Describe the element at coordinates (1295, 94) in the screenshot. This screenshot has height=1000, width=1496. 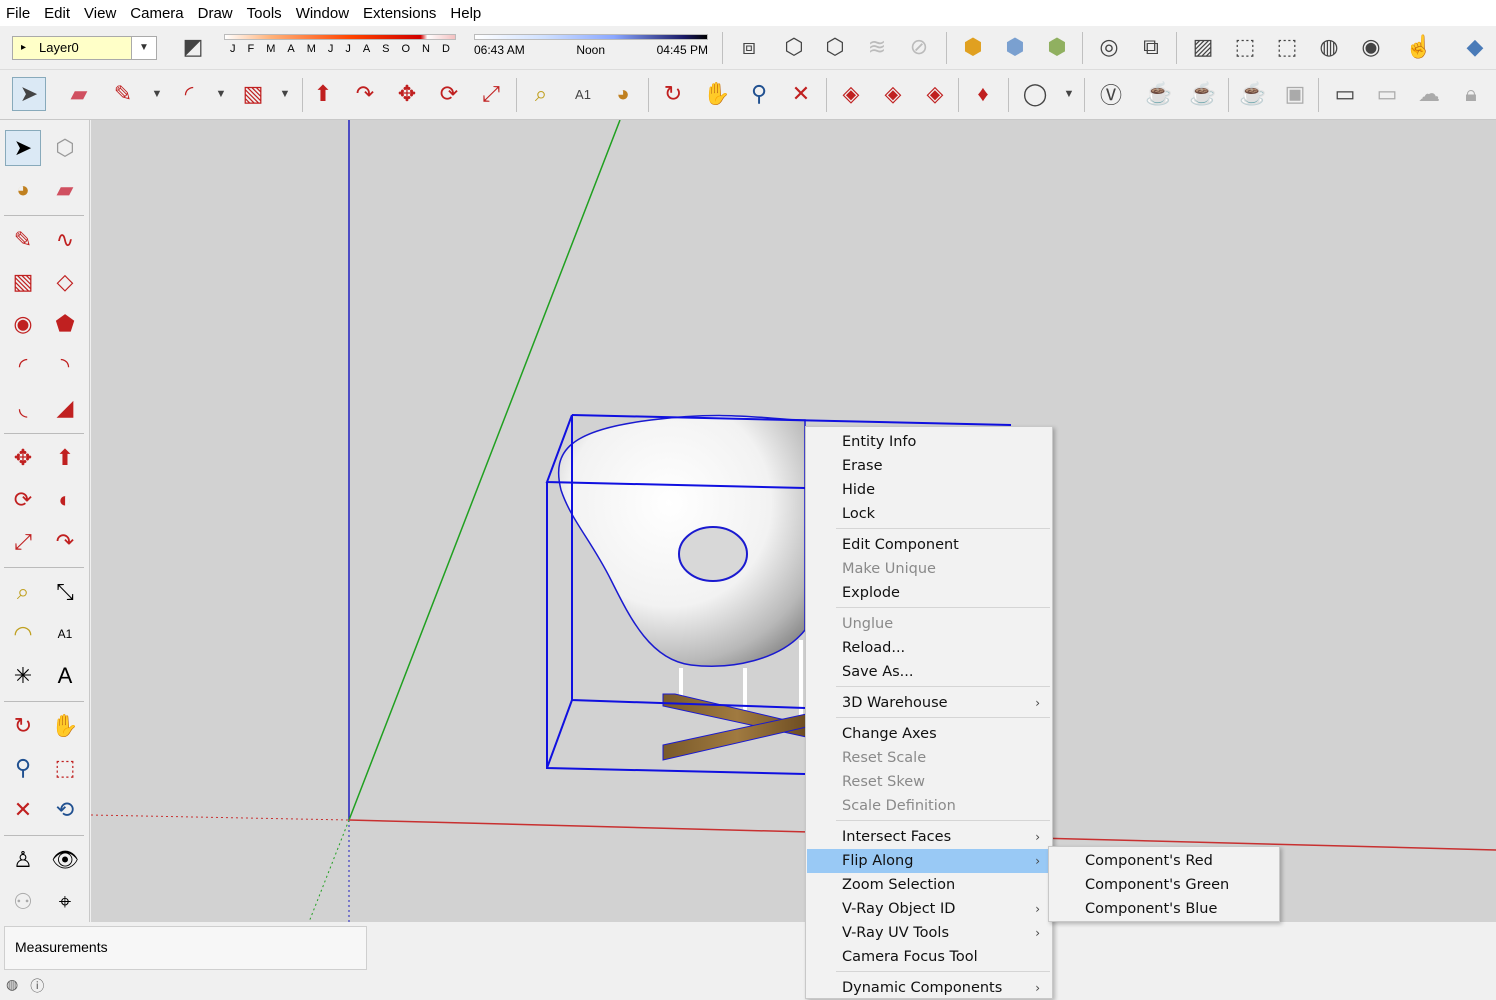
I see `frame-buffer-icon: ▣` at that location.